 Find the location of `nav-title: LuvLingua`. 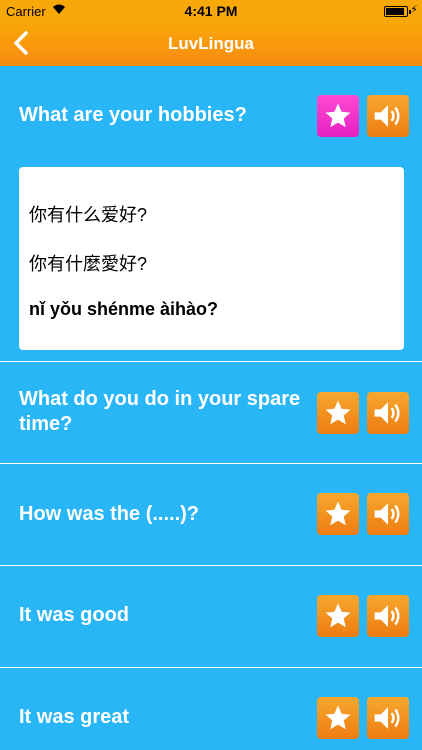

nav-title: LuvLingua is located at coordinates (211, 43).